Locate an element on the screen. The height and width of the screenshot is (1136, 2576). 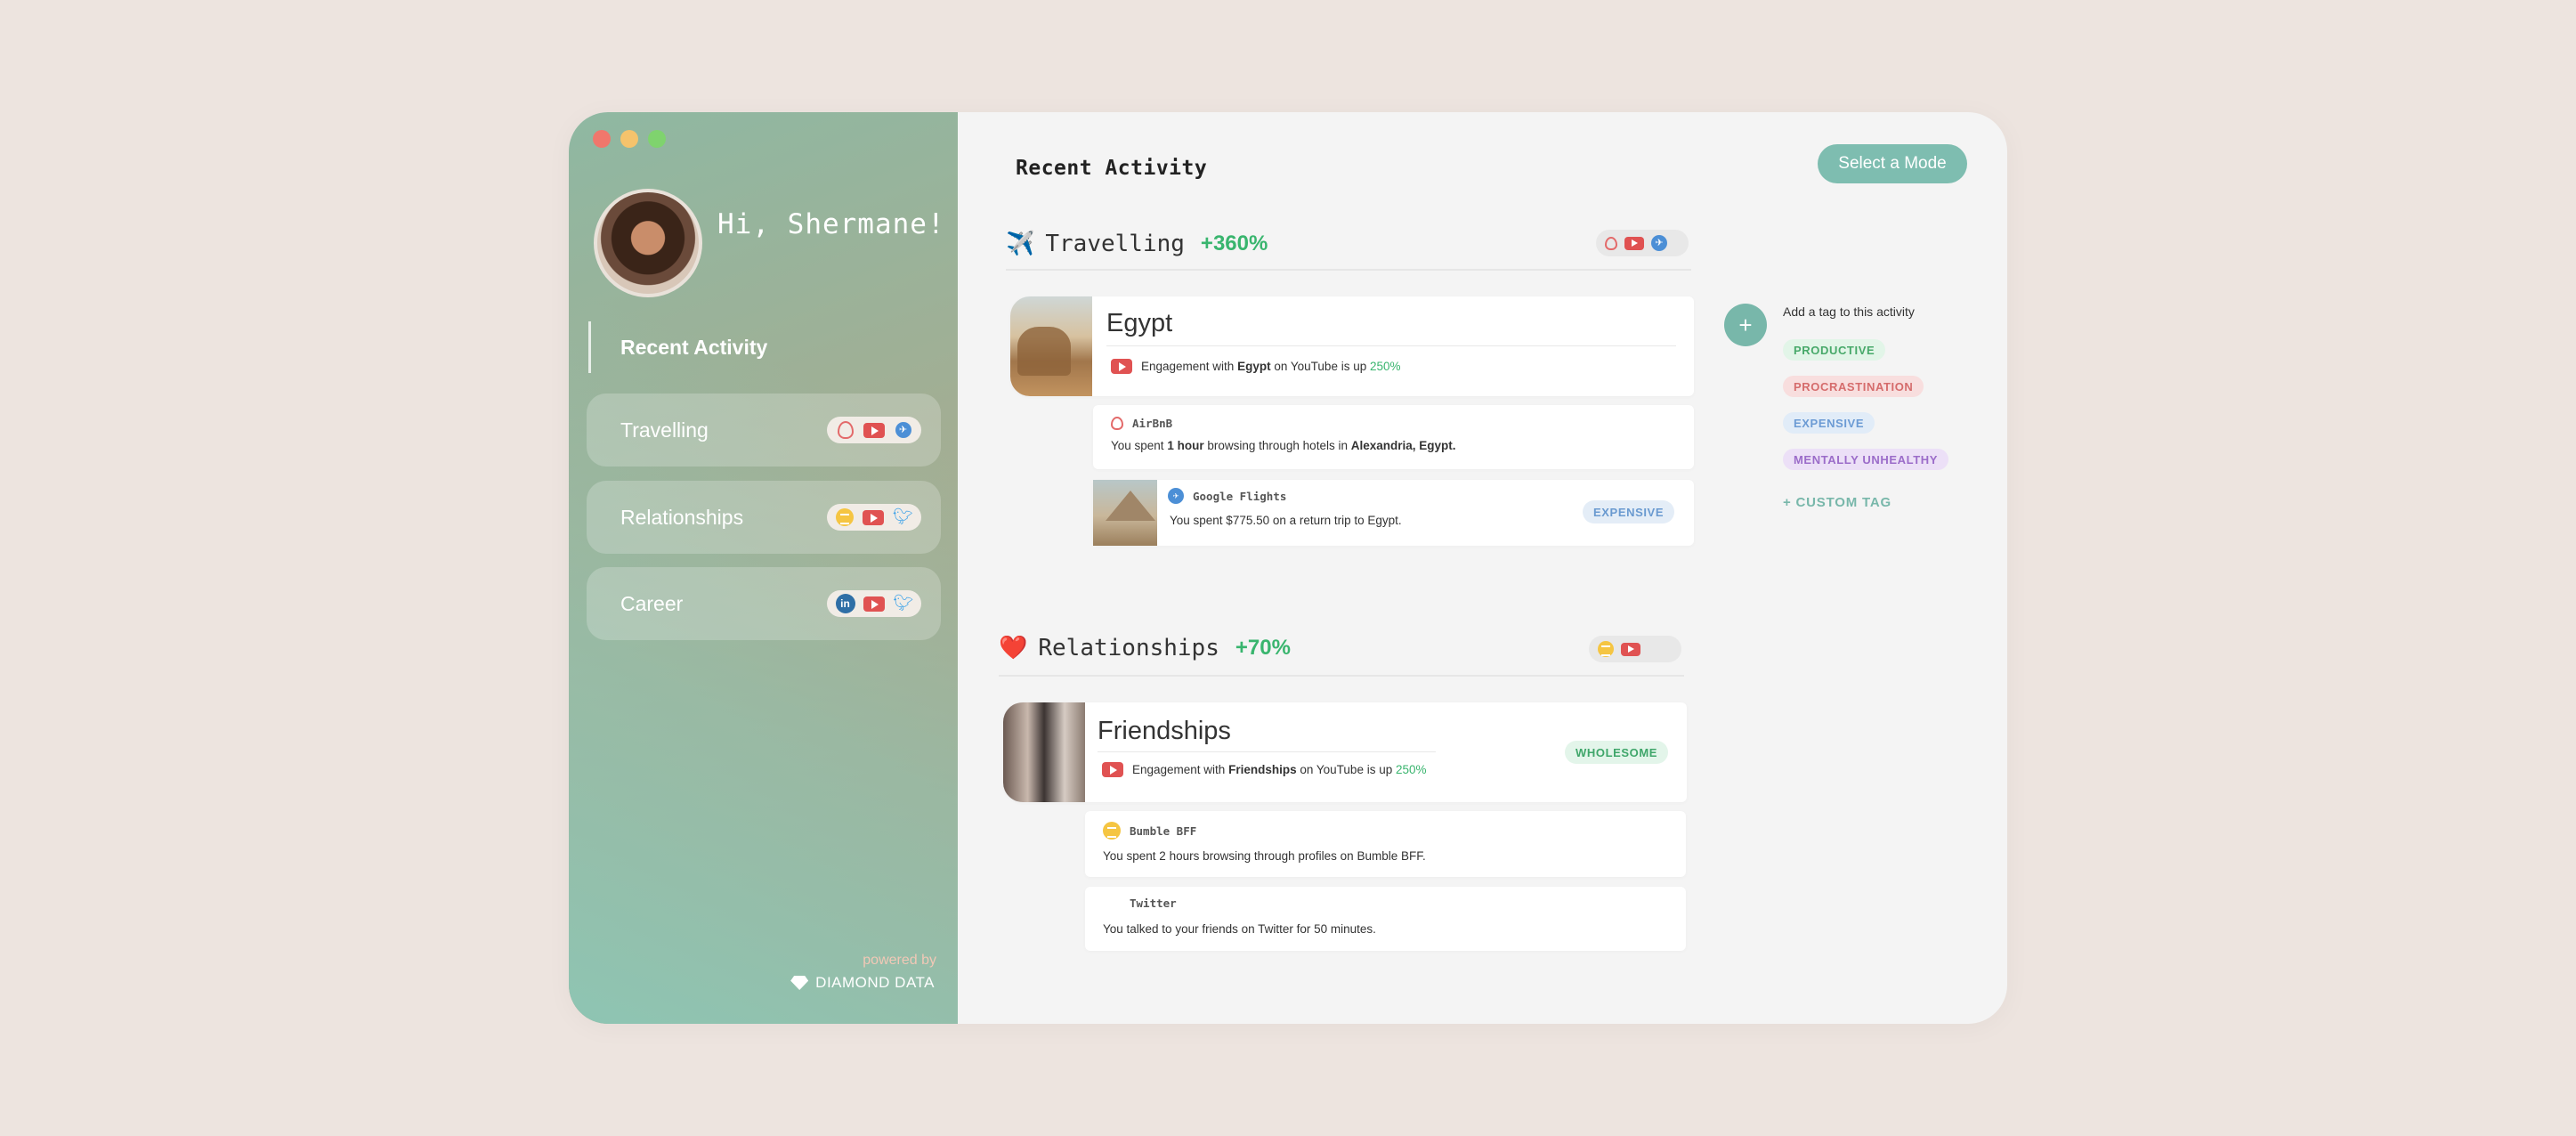
friends-photo is located at coordinates (1044, 752).